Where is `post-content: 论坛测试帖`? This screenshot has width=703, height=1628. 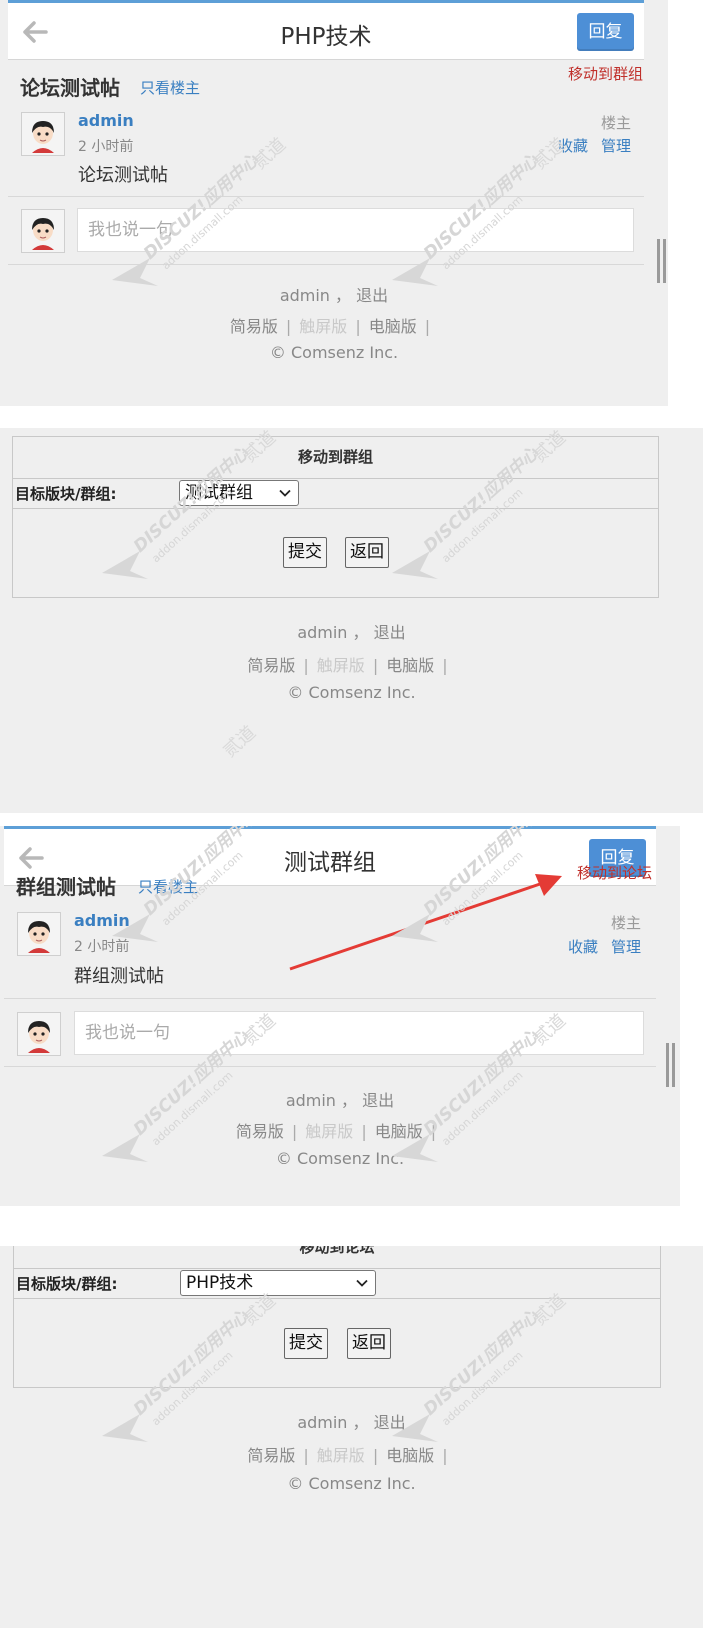
post-content: 论坛测试帖 is located at coordinates (123, 175).